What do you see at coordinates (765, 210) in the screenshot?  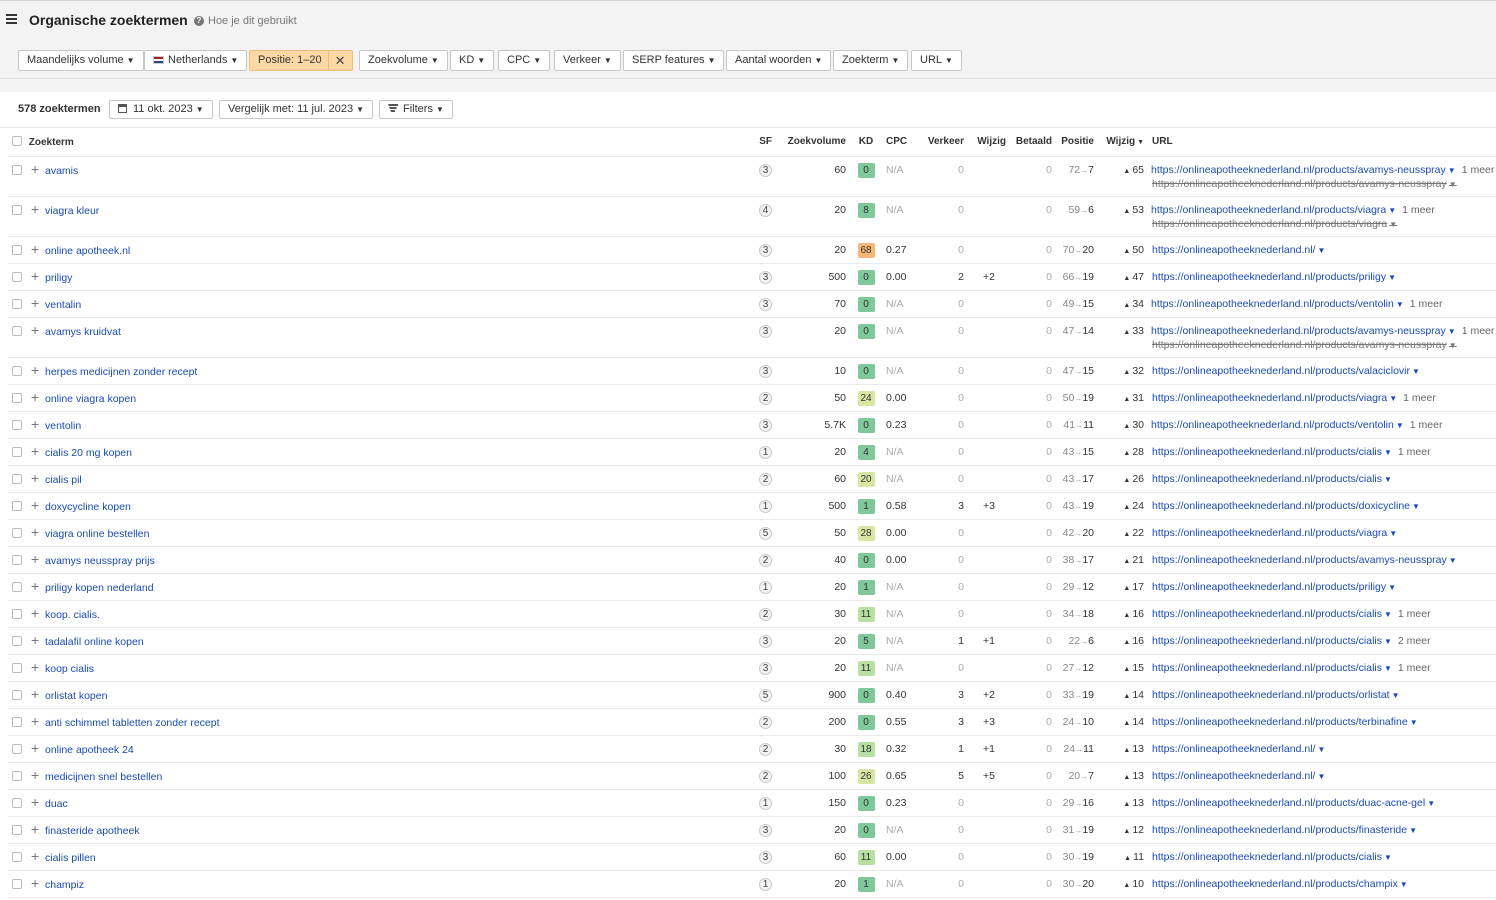 I see `serp-features-badge: 4` at bounding box center [765, 210].